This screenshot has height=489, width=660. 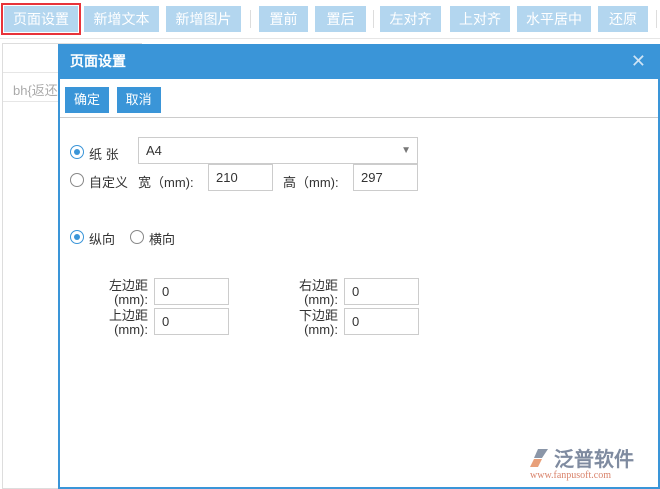 I want to click on paper-size-value: A4, so click(x=154, y=150).